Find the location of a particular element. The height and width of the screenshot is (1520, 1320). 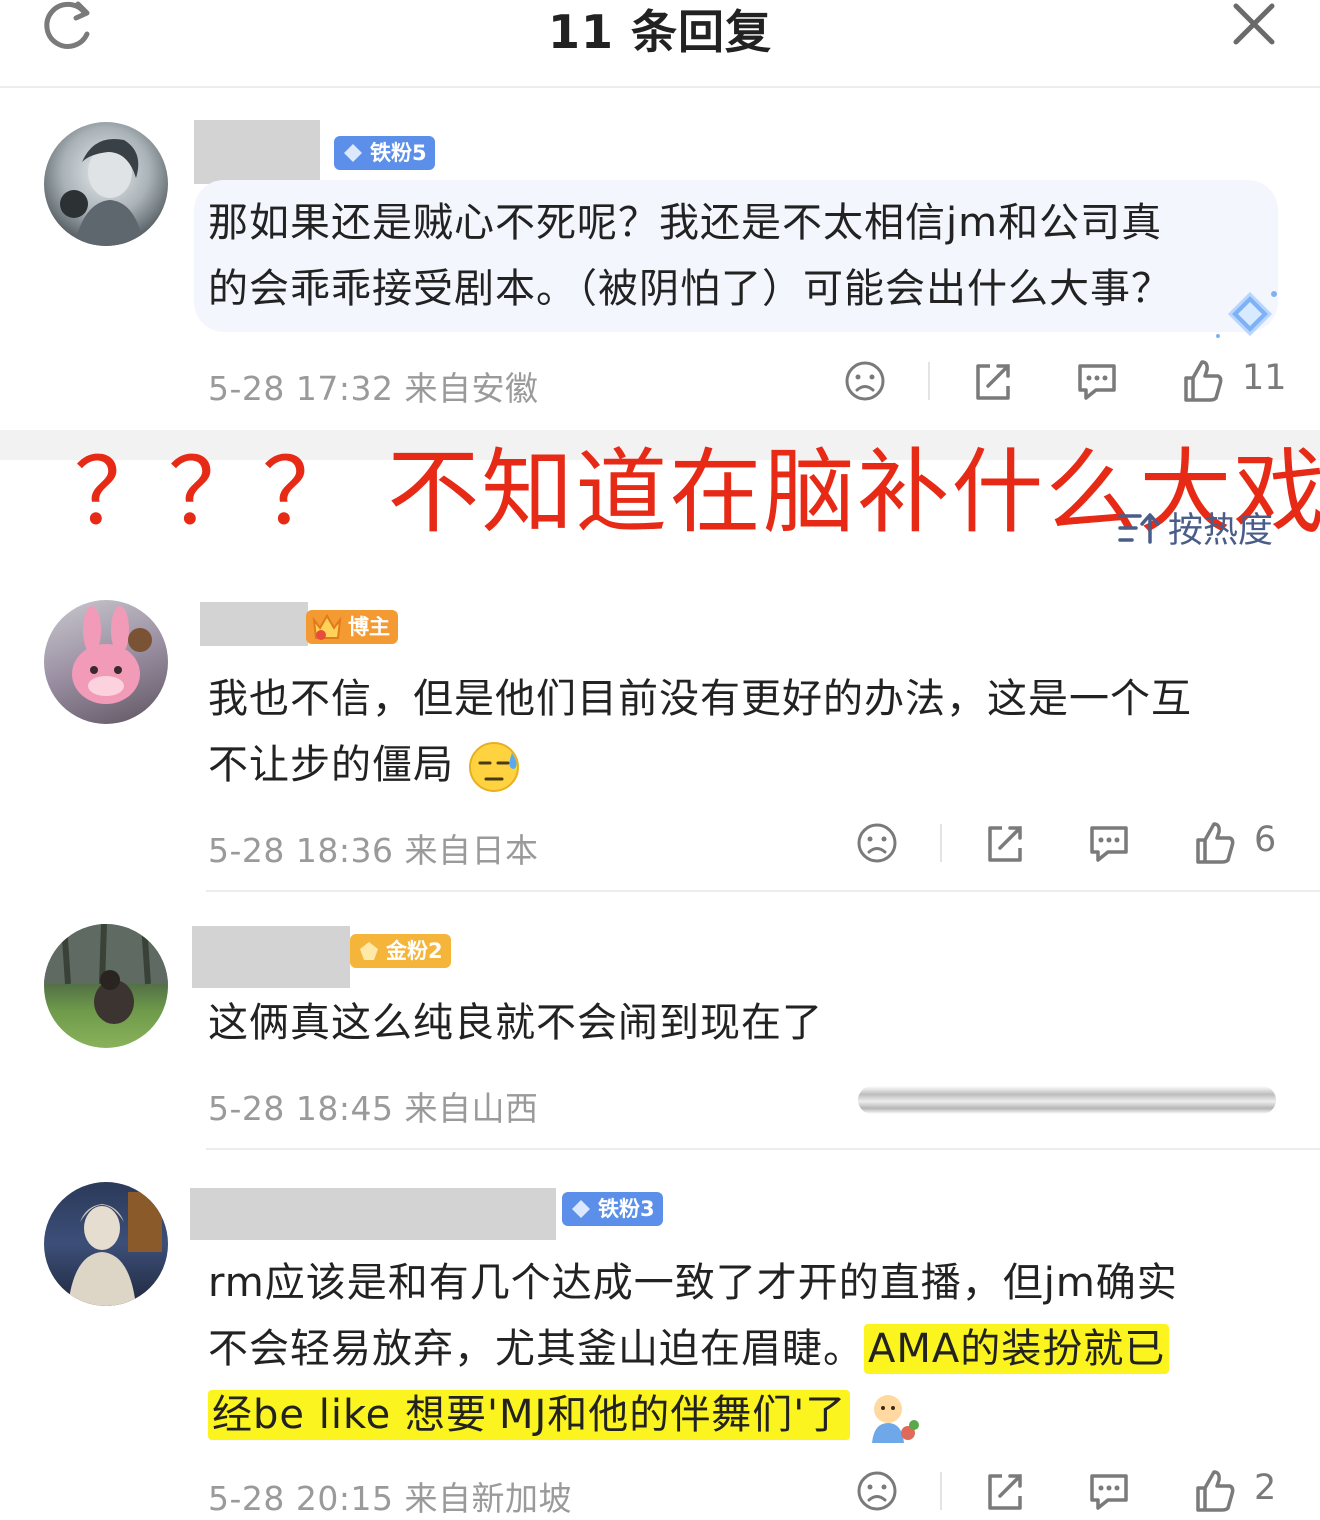

header: 11 条回复 is located at coordinates (660, 44).